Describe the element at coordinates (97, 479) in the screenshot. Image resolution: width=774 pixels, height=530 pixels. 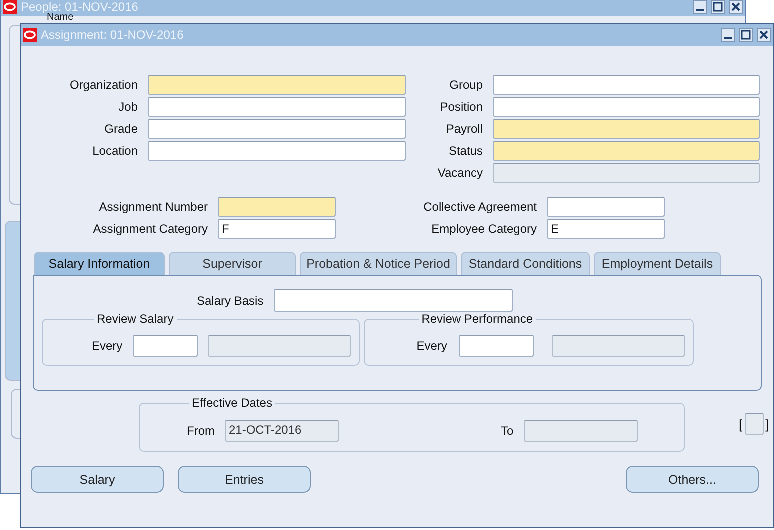
I see `action-button: Salary` at that location.